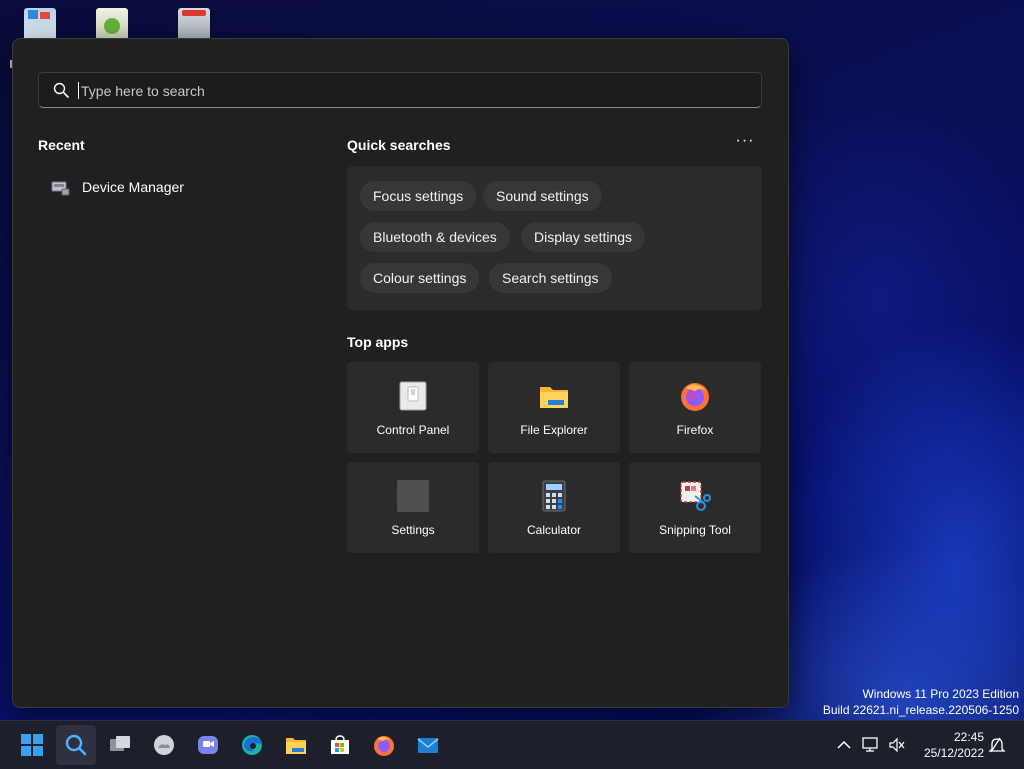  I want to click on network-icon, so click(870, 744).